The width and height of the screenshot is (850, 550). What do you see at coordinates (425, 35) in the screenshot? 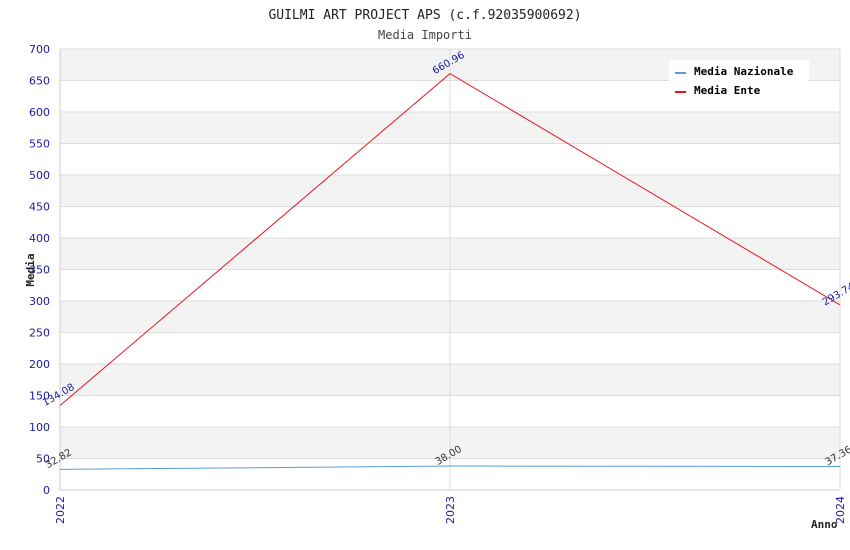
I see `chart-subtitle: Media Importi` at bounding box center [425, 35].